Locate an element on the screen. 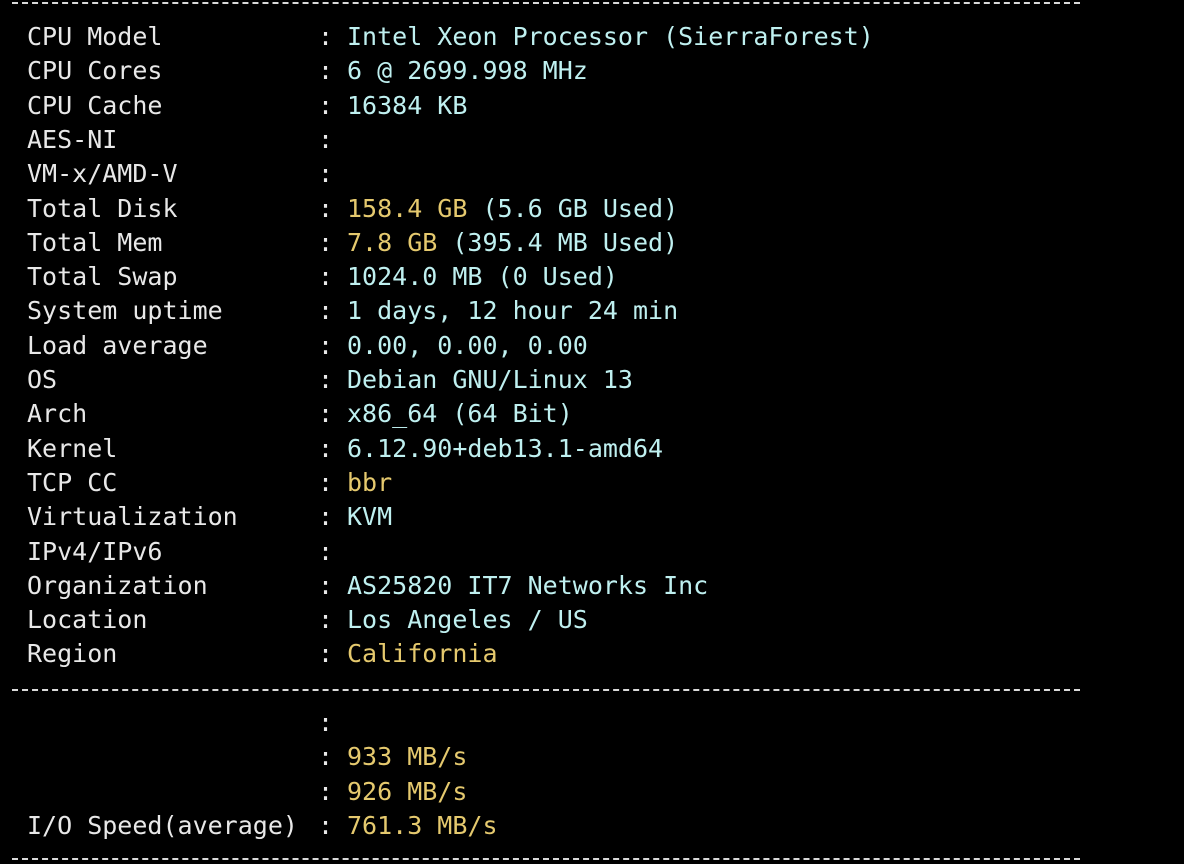  row-value: 7.8 GB (395.4 MB Used) is located at coordinates (512, 243).